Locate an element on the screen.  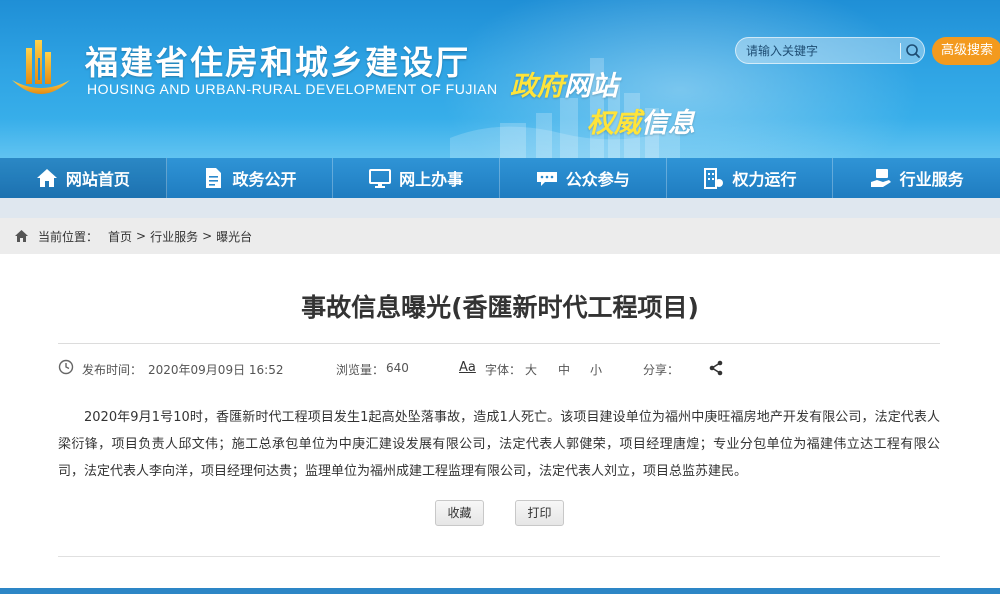
nav-shadow-strip is located at coordinates (500, 208).